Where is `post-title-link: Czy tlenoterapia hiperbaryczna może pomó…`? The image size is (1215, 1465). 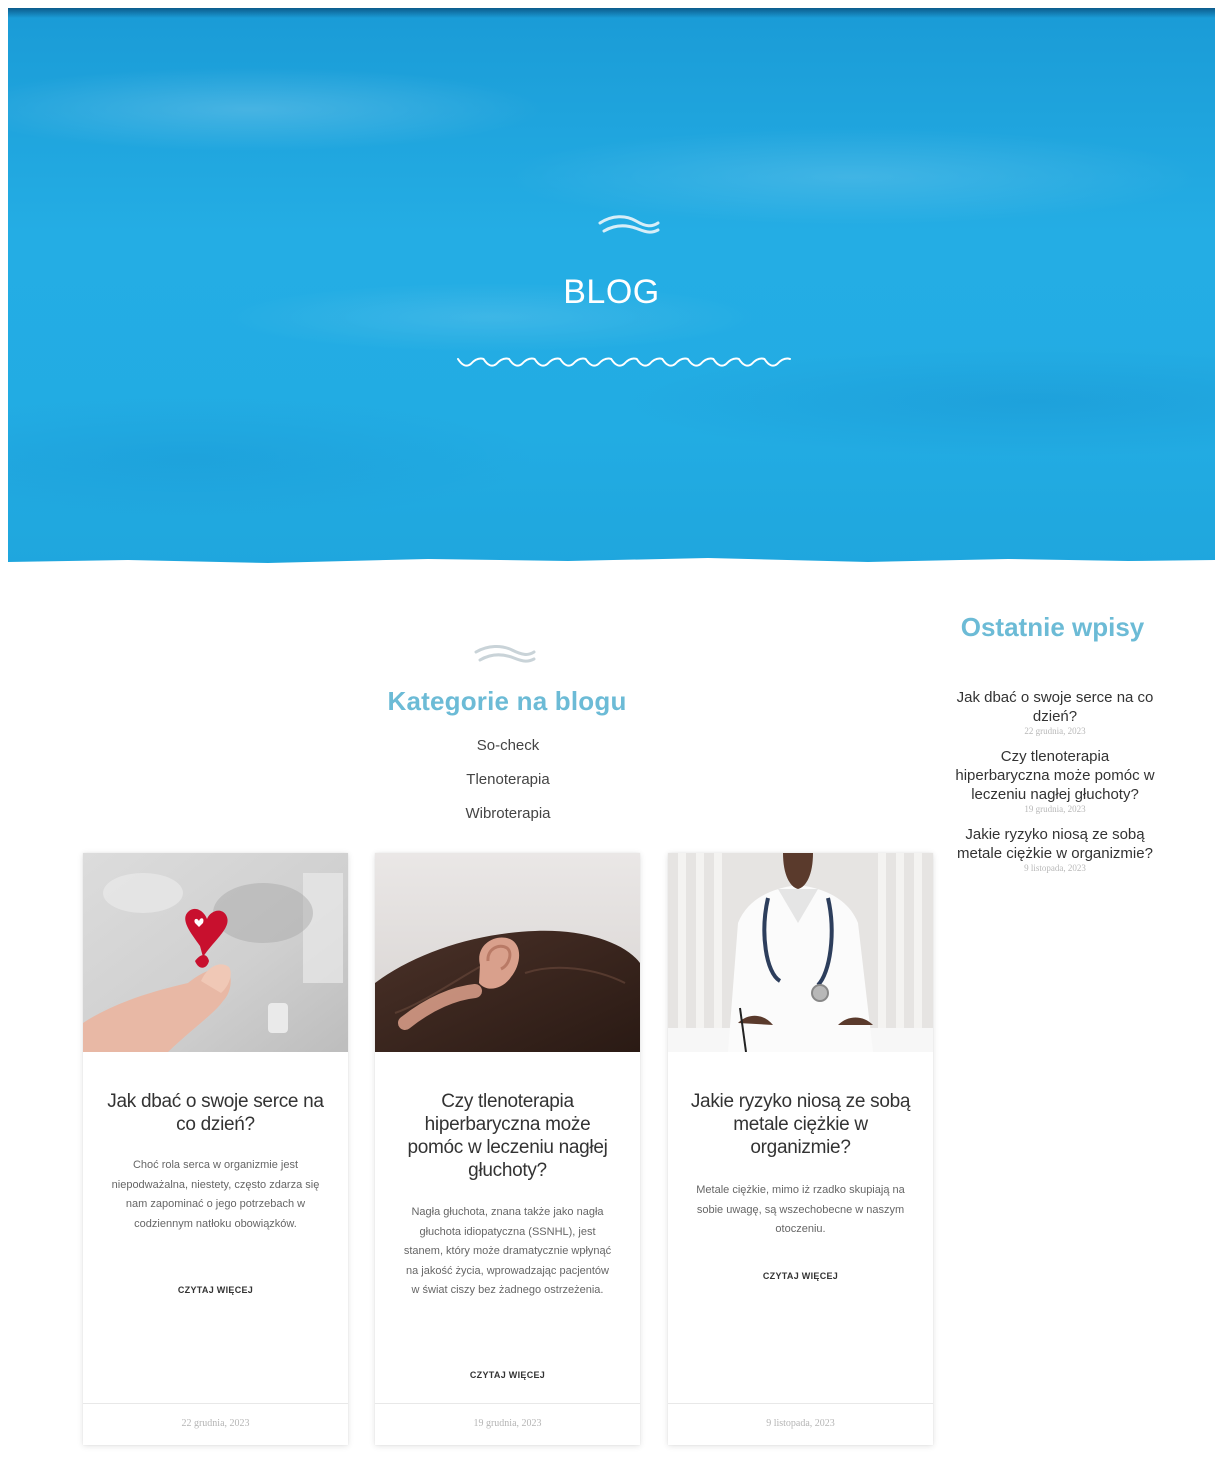 post-title-link: Czy tlenoterapia hiperbaryczna może pomó… is located at coordinates (507, 1136).